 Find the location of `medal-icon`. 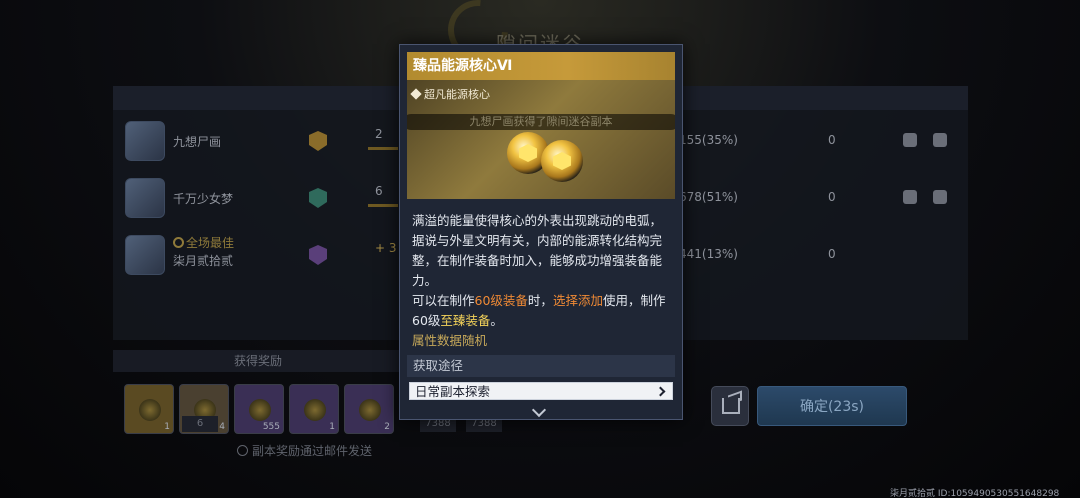

medal-icon is located at coordinates (260, 410).